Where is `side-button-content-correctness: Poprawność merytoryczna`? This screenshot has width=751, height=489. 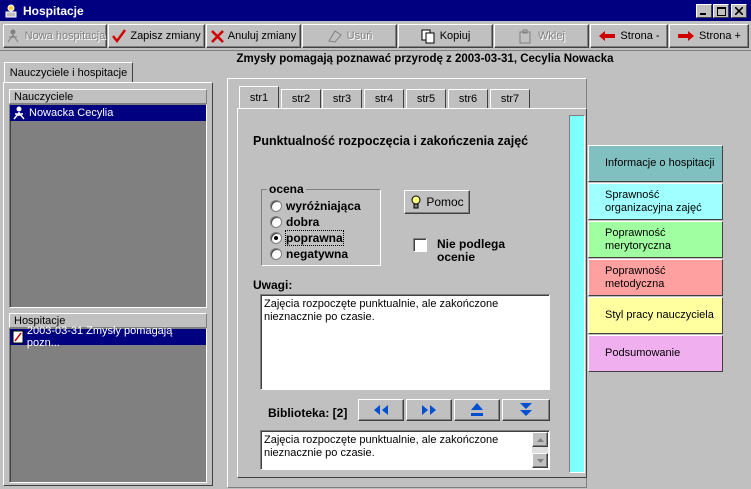
side-button-content-correctness: Poprawność merytoryczna is located at coordinates (655, 239).